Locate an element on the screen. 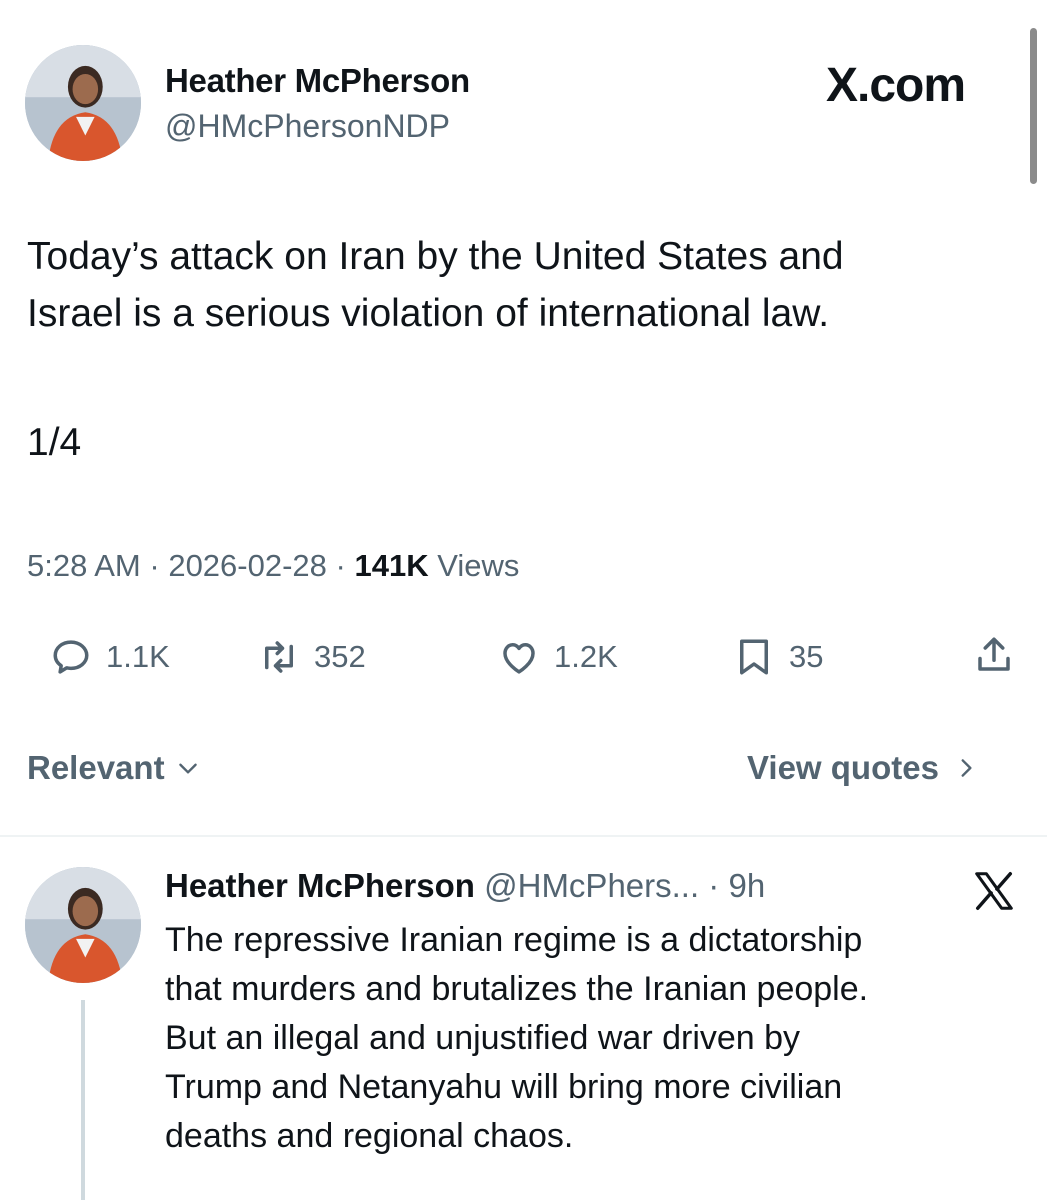 This screenshot has height=1200, width=1047. bookmark-count: 35 is located at coordinates (806, 656).